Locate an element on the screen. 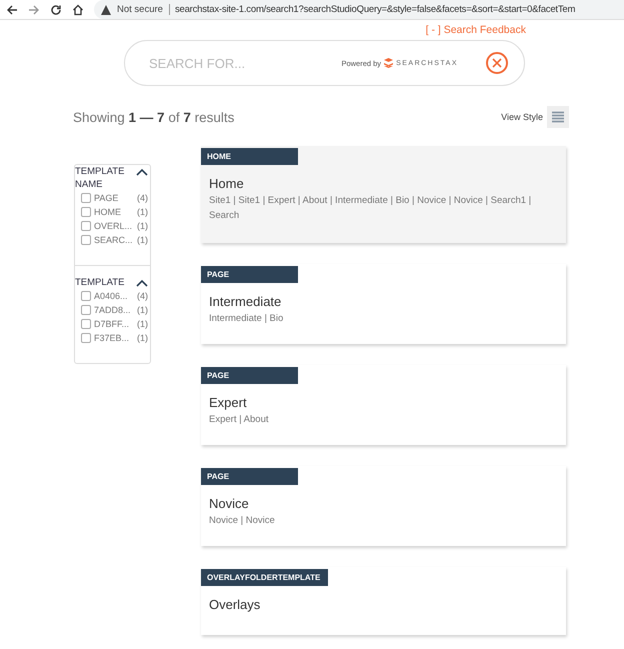 The image size is (624, 649). address-bar: Not secure searchstax-site-1.com/search1?searchStudioQuery=&style=false&facets=&sort=&start=0&facetTem is located at coordinates (359, 9).